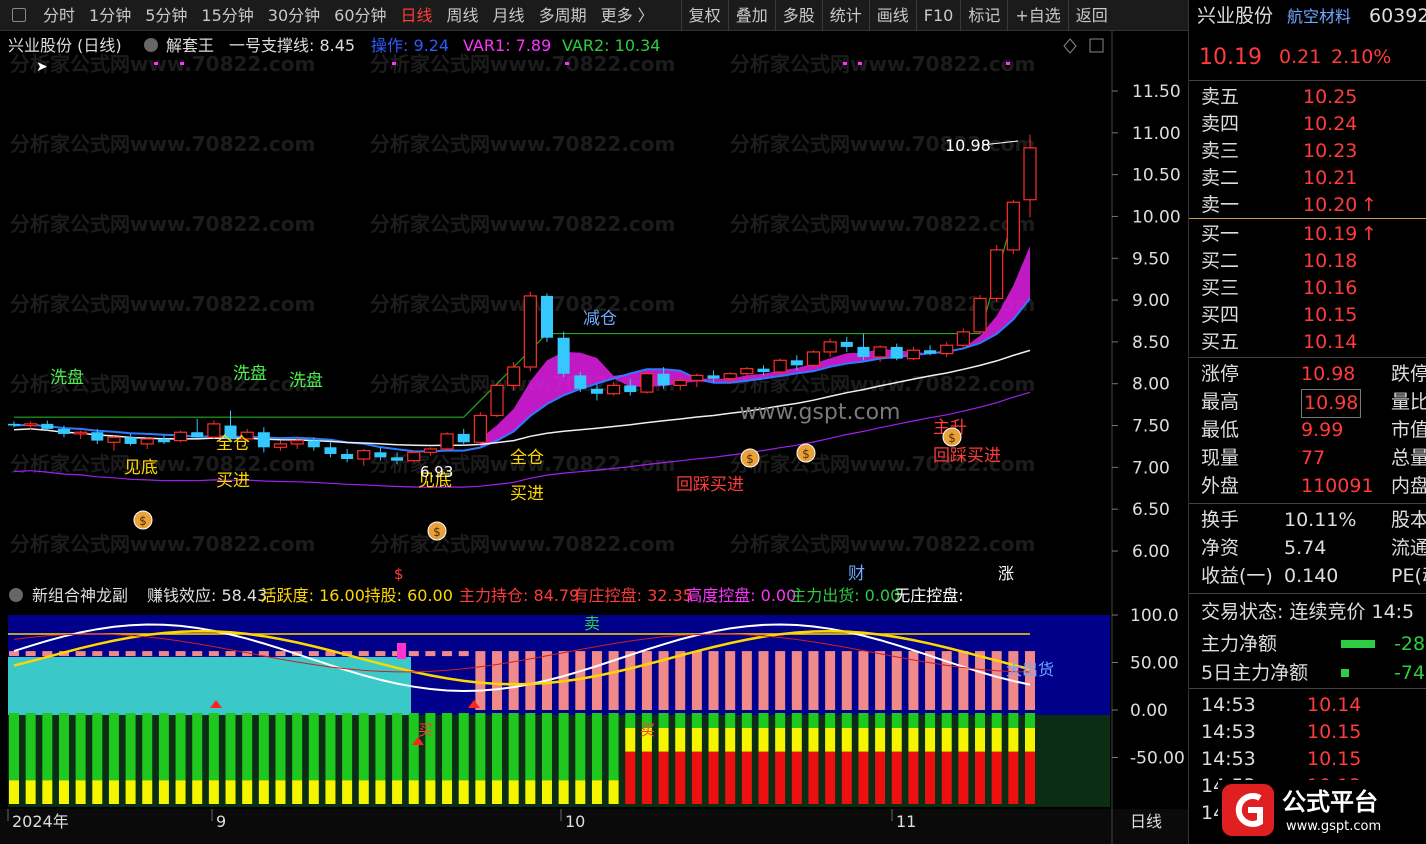  What do you see at coordinates (799, 15) in the screenshot?
I see `toolbar-button-2: 多股` at bounding box center [799, 15].